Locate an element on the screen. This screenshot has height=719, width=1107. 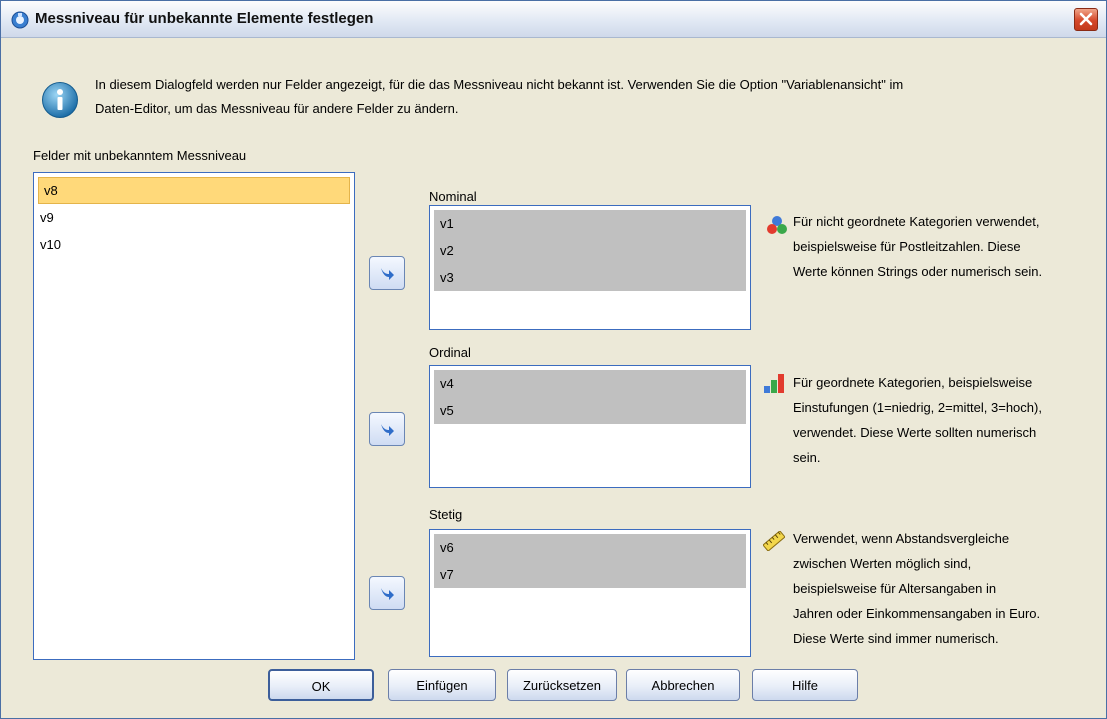
close-icon is located at coordinates (1086, 19).